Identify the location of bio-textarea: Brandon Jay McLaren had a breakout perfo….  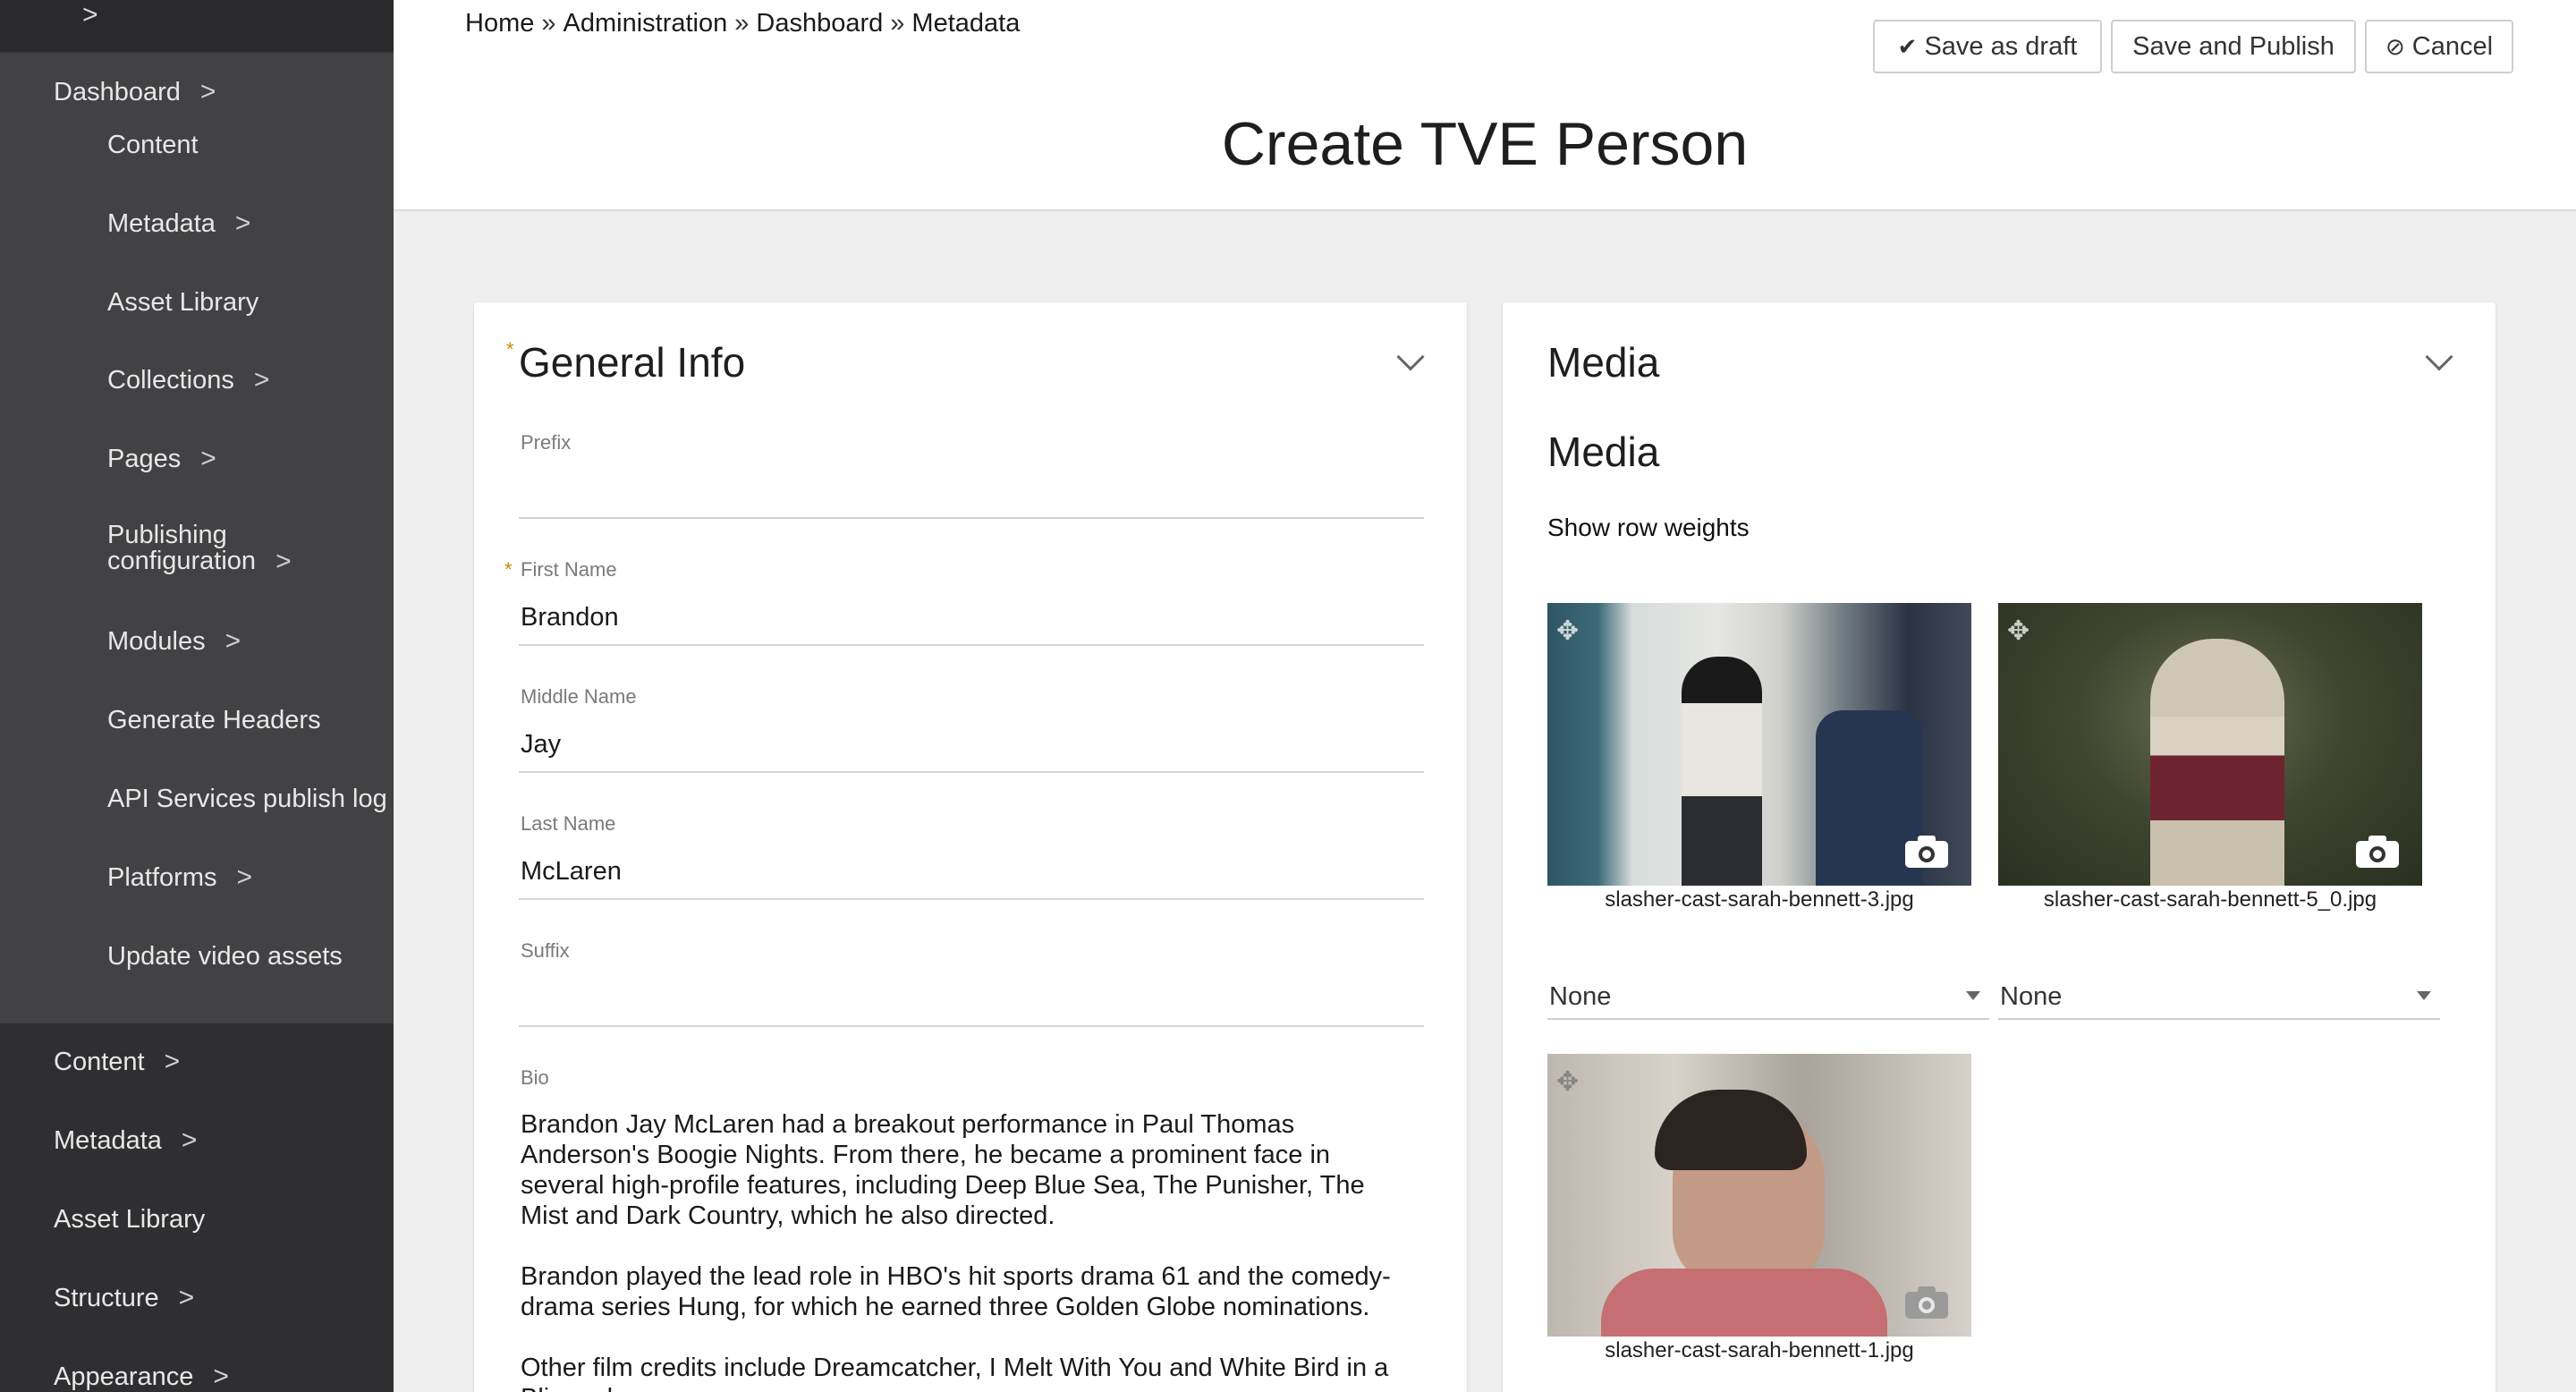
(968, 1250).